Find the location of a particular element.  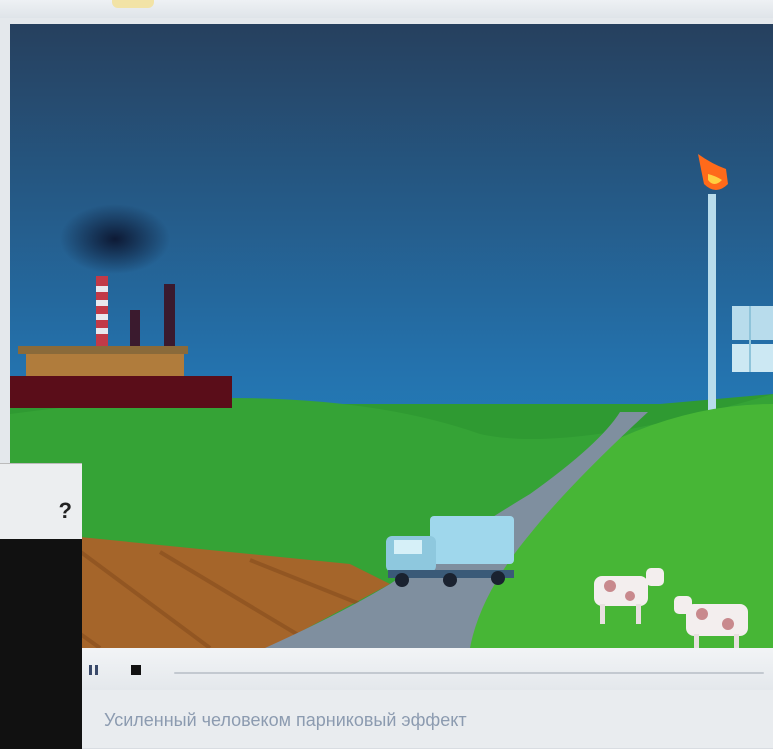

side-panel-heading: ? is located at coordinates (65, 510).